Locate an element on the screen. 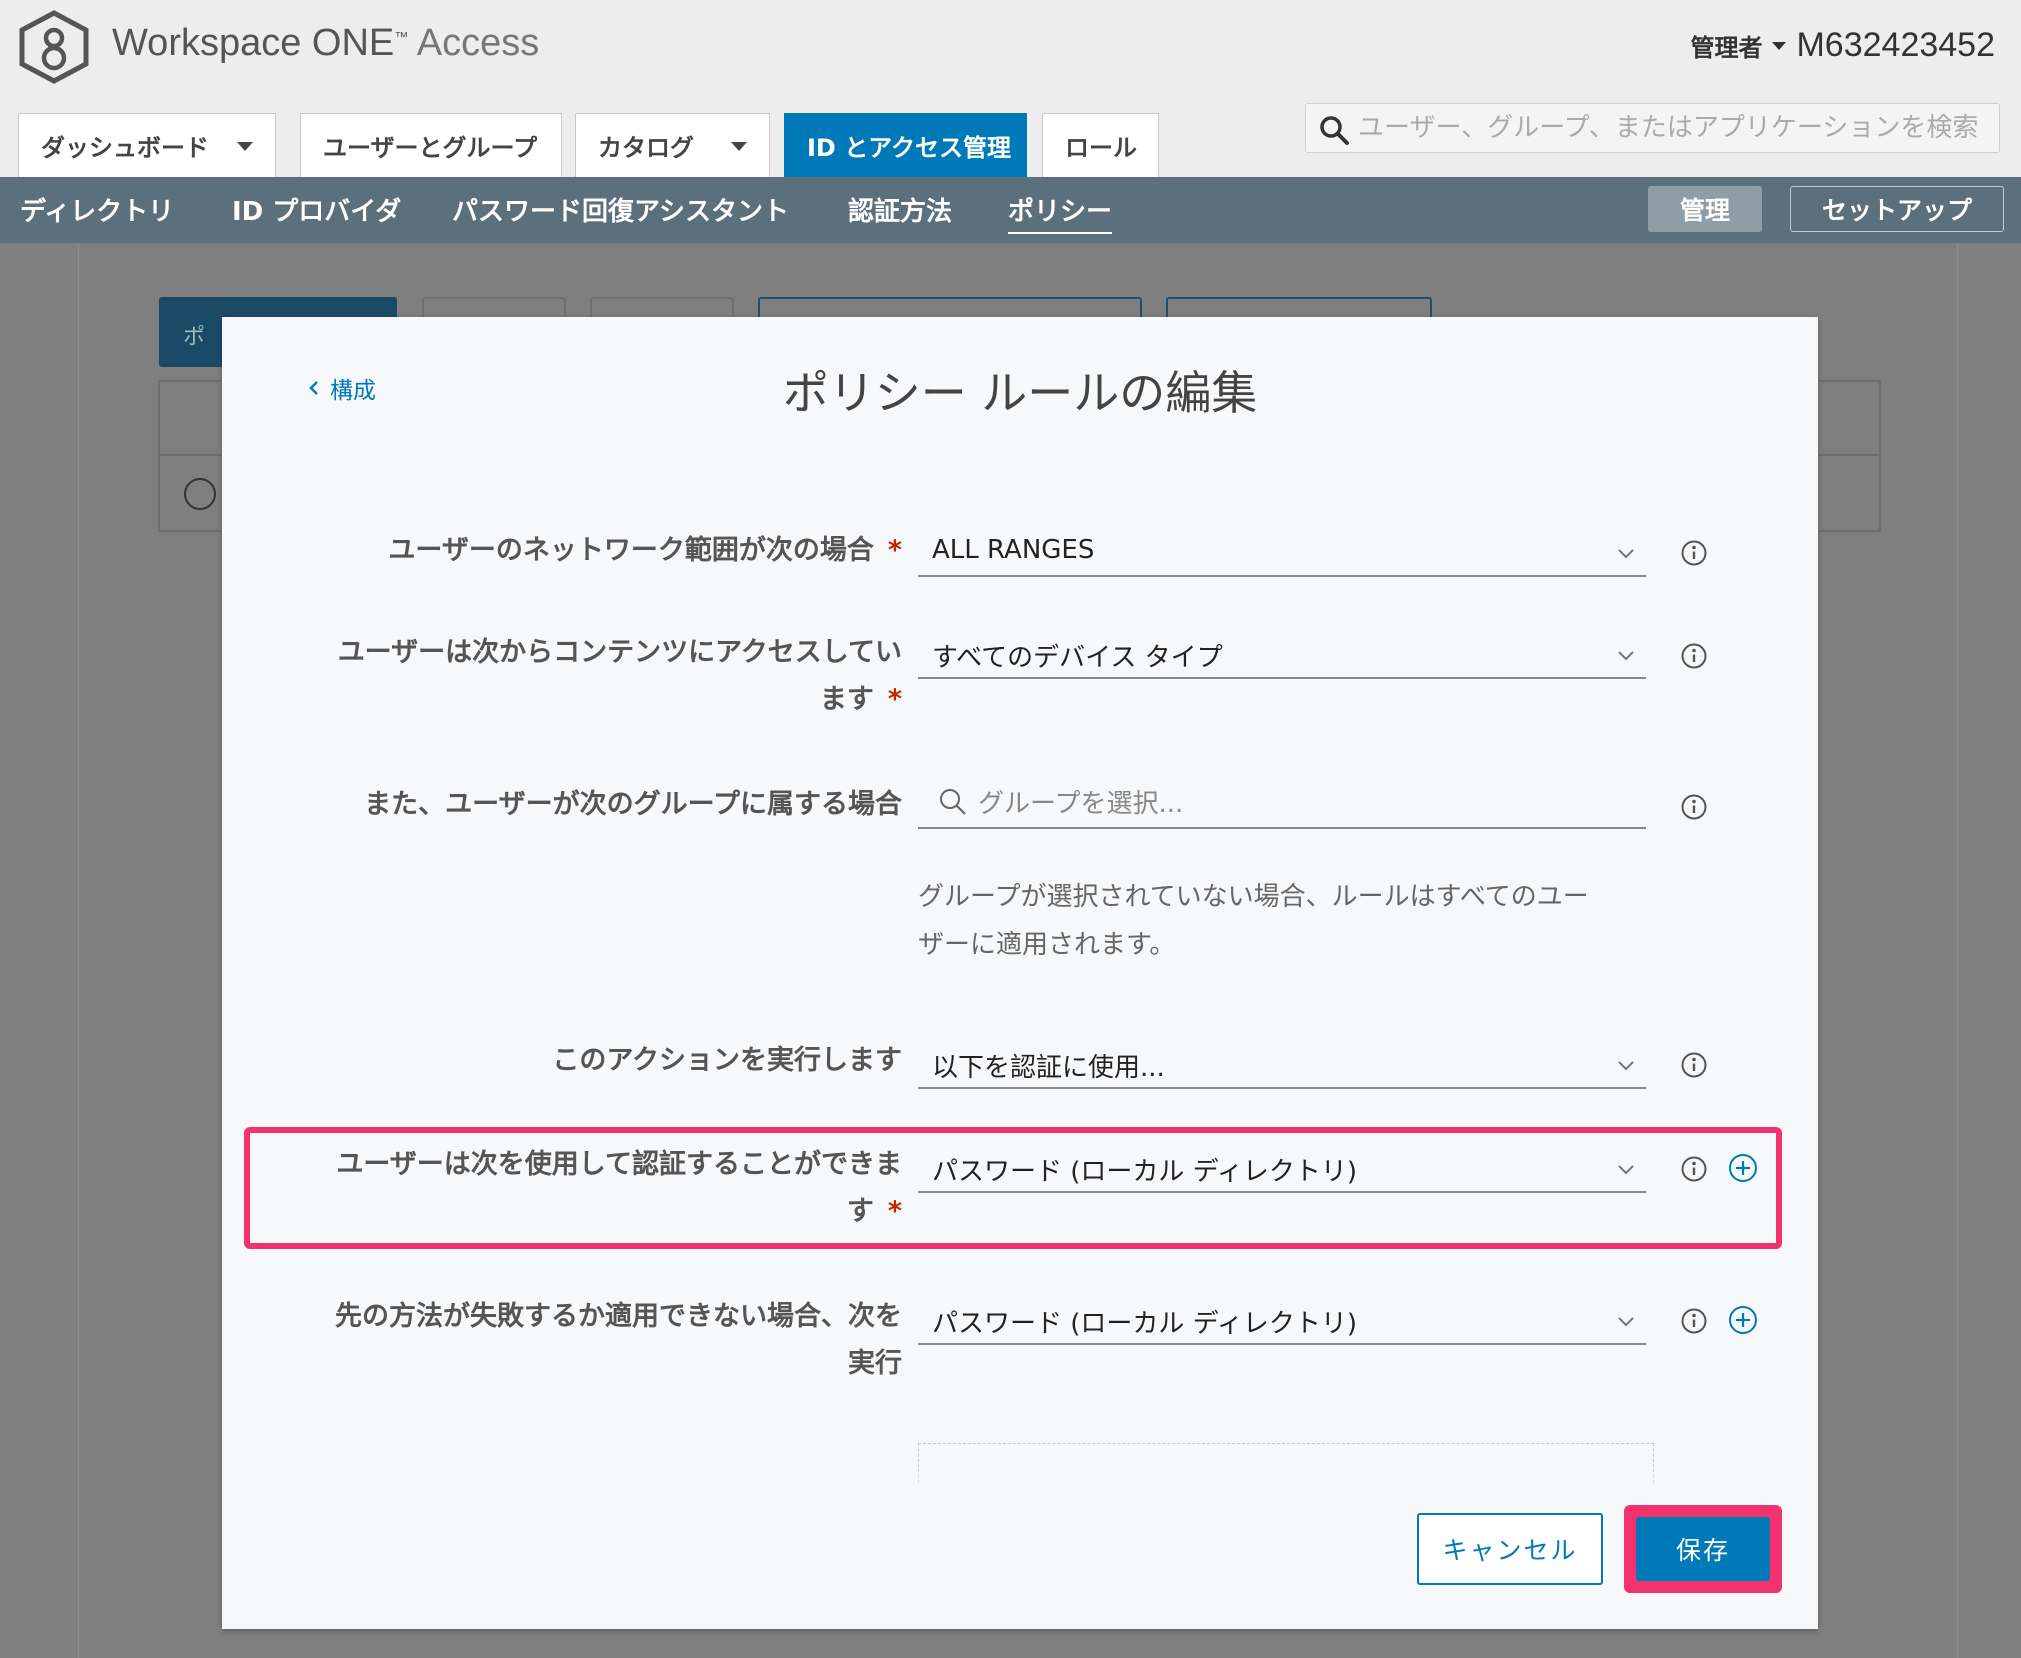  auth-method-select: パスワード (ローカル ディレクトリ) is located at coordinates (1282, 1170).